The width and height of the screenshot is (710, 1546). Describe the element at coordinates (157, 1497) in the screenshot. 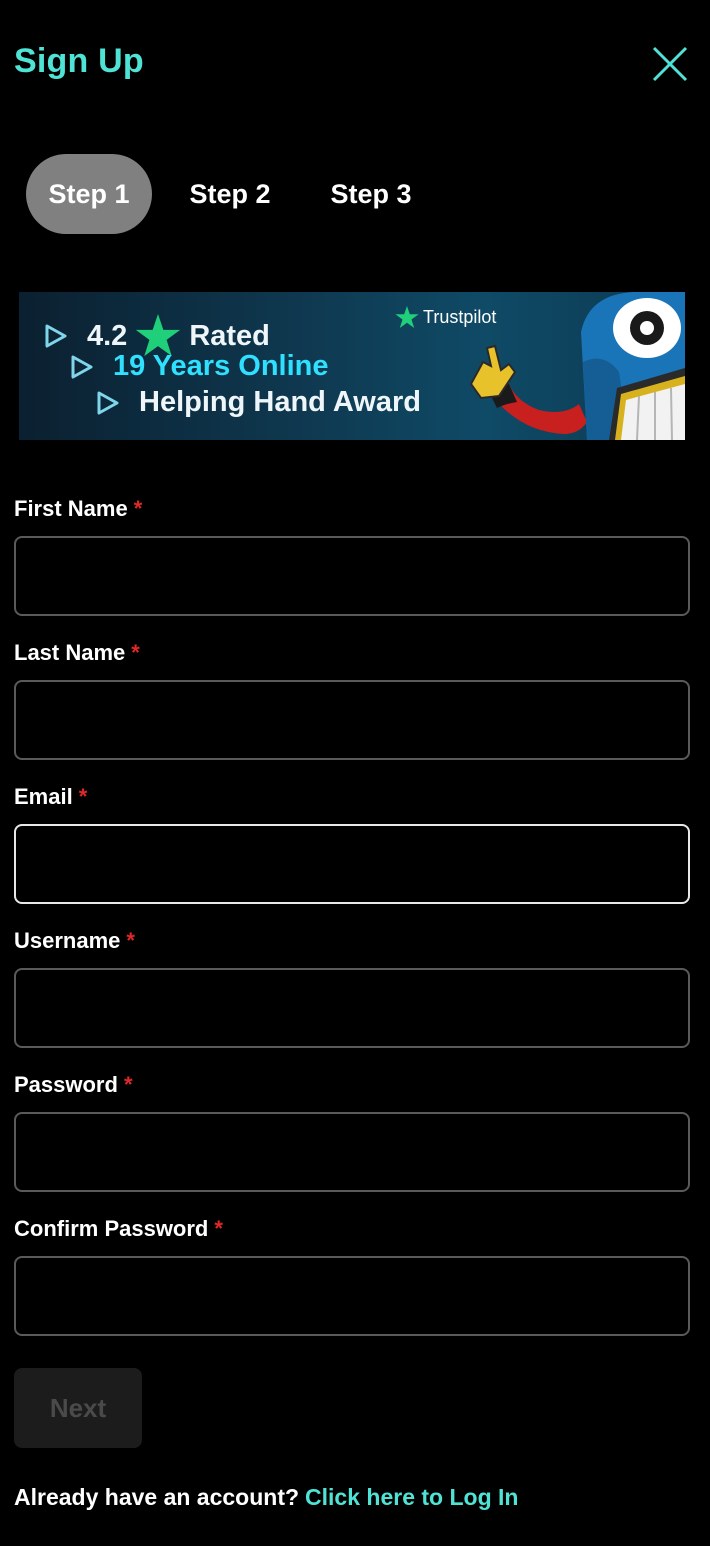

I see `login-prompt: Already have an account?` at that location.